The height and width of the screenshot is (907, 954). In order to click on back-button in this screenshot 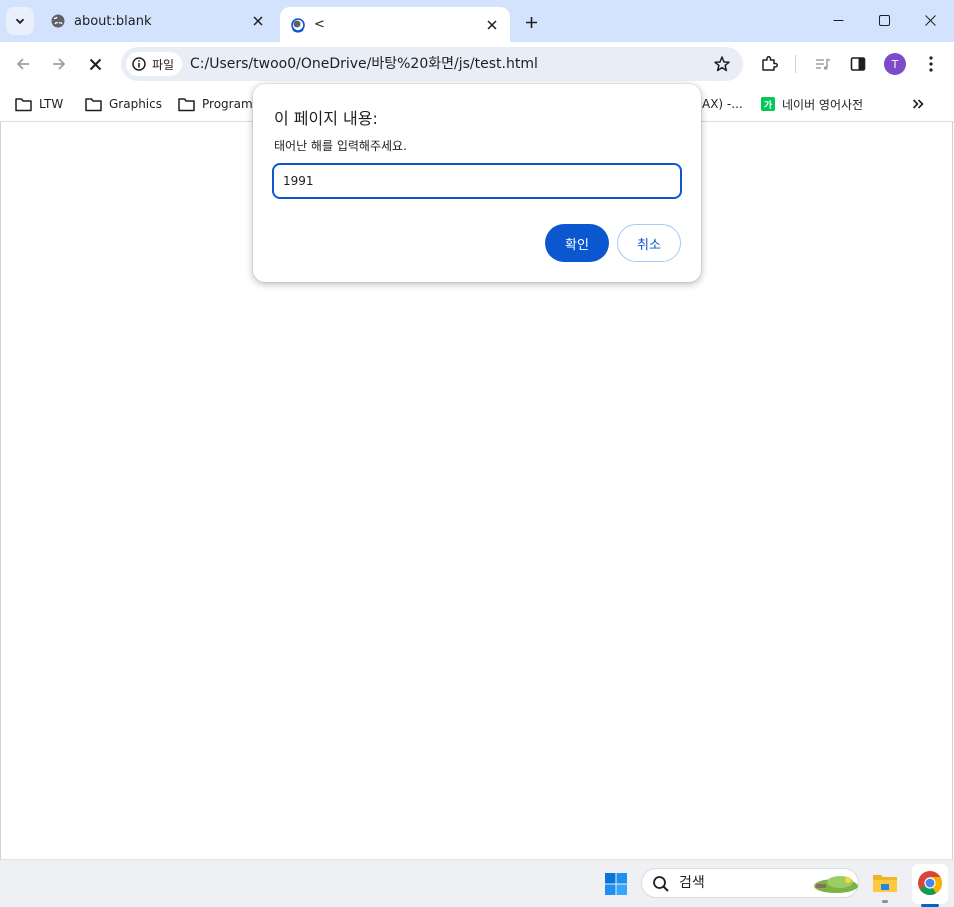, I will do `click(23, 64)`.